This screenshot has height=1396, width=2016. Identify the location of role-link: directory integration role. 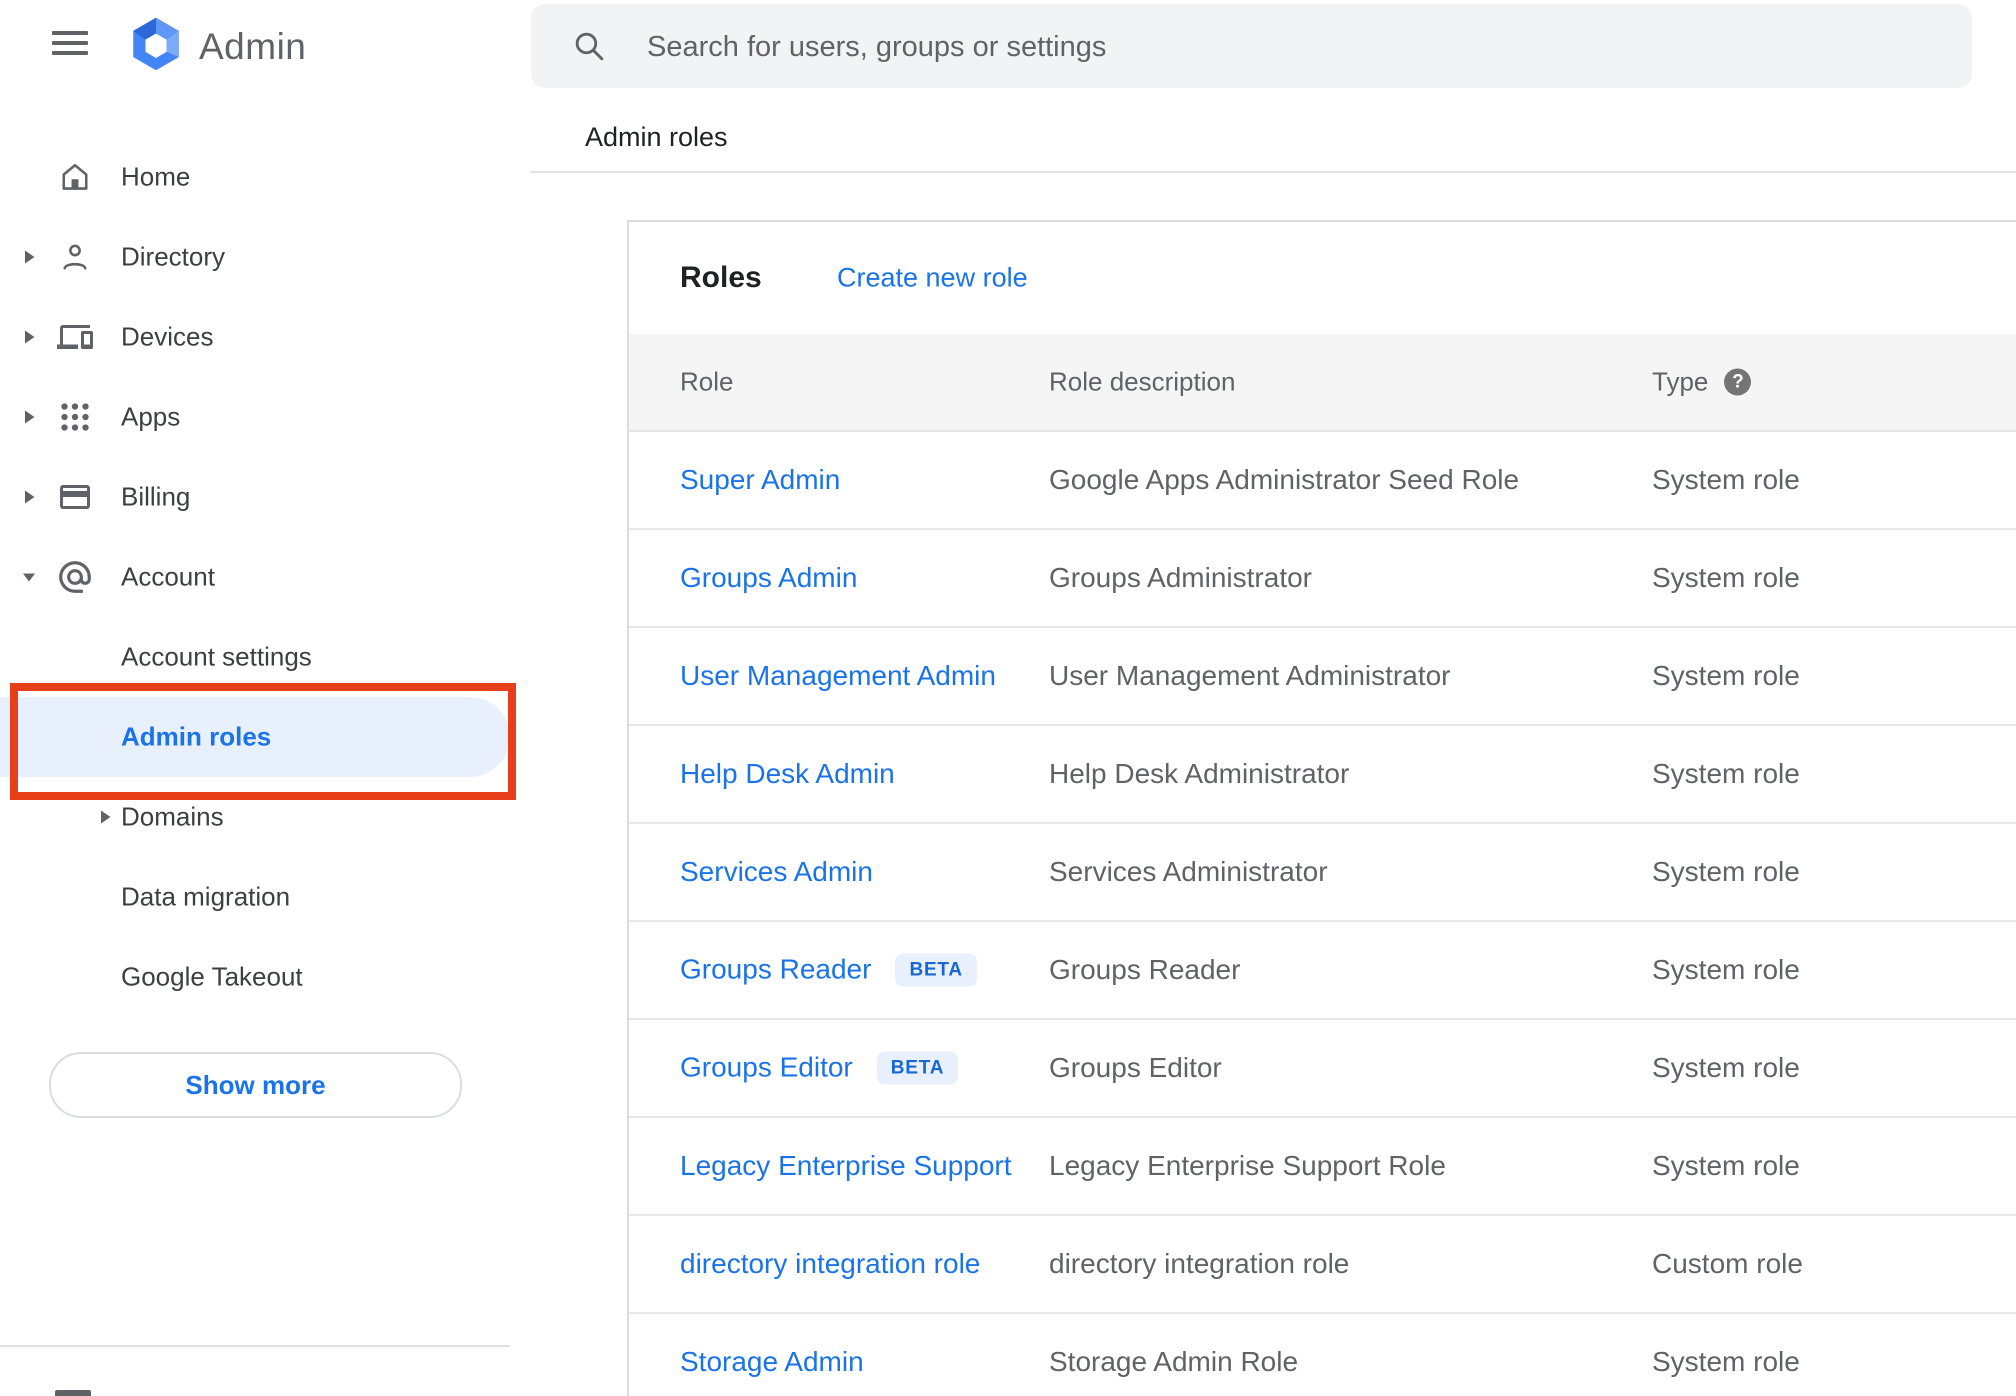
(830, 1263).